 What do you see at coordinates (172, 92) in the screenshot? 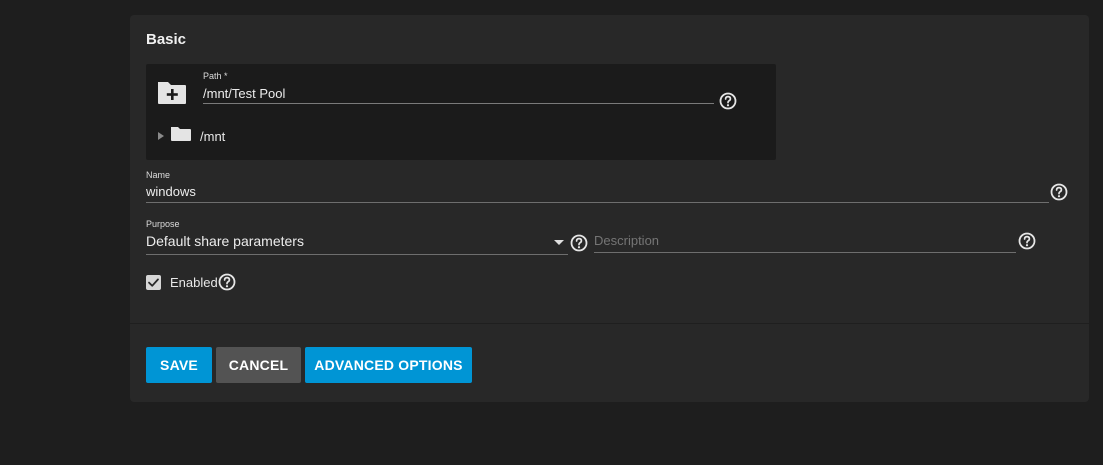
I see `folder-plus-icon` at bounding box center [172, 92].